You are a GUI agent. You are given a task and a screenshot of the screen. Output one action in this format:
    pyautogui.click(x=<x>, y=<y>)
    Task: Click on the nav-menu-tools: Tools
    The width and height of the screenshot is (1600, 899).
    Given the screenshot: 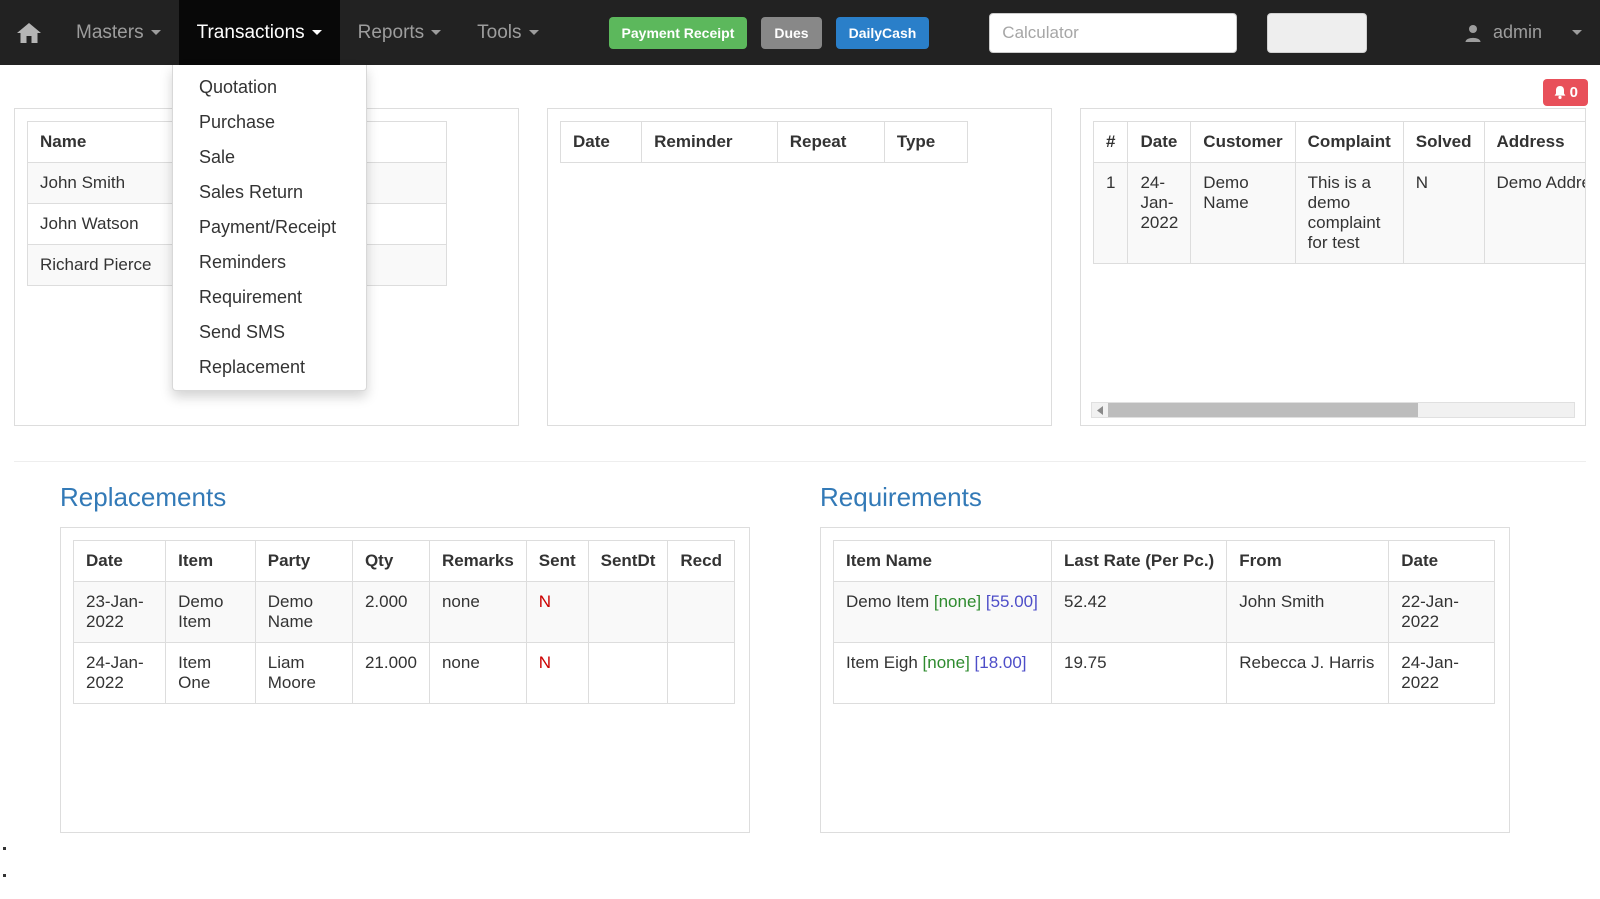 What is the action you would take?
    pyautogui.click(x=507, y=32)
    